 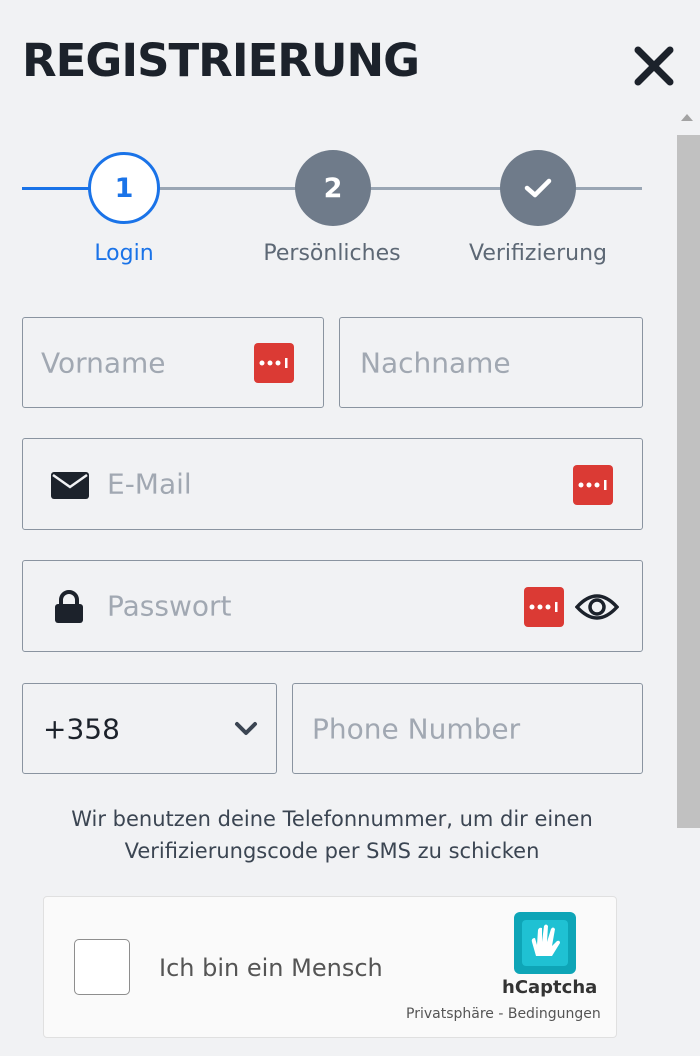 I want to click on password-field: Passwort, so click(x=332, y=606).